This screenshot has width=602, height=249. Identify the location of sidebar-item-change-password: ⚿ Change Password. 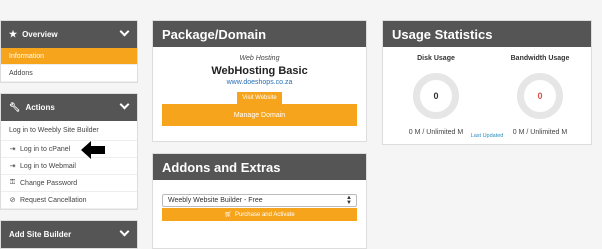
(69, 183).